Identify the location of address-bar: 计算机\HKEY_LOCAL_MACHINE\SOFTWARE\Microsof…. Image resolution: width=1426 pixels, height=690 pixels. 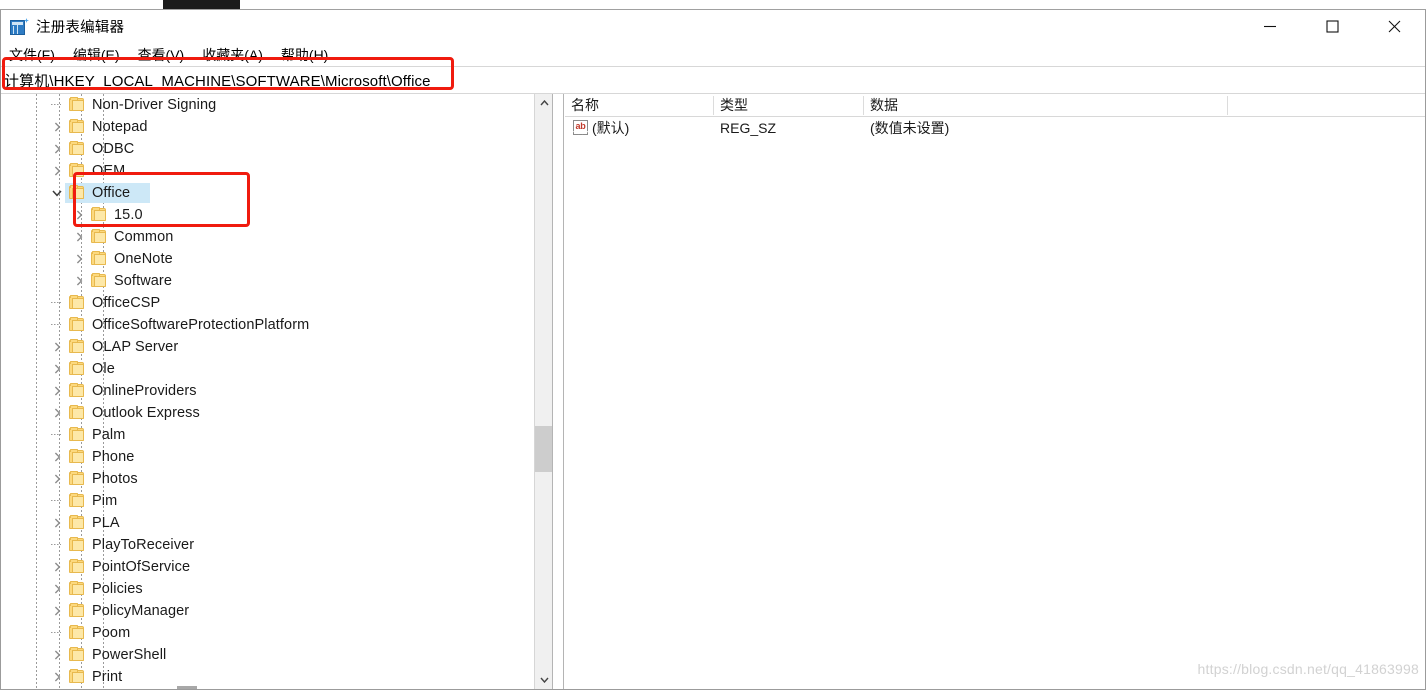
(713, 80).